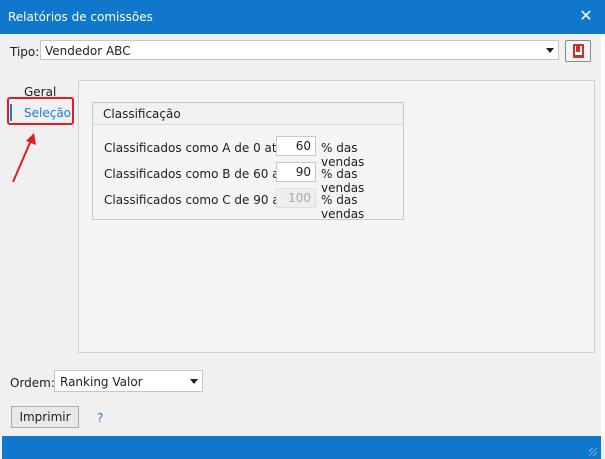  Describe the element at coordinates (198, 200) in the screenshot. I see `row-c-label: Classificados como C de 90 até` at that location.